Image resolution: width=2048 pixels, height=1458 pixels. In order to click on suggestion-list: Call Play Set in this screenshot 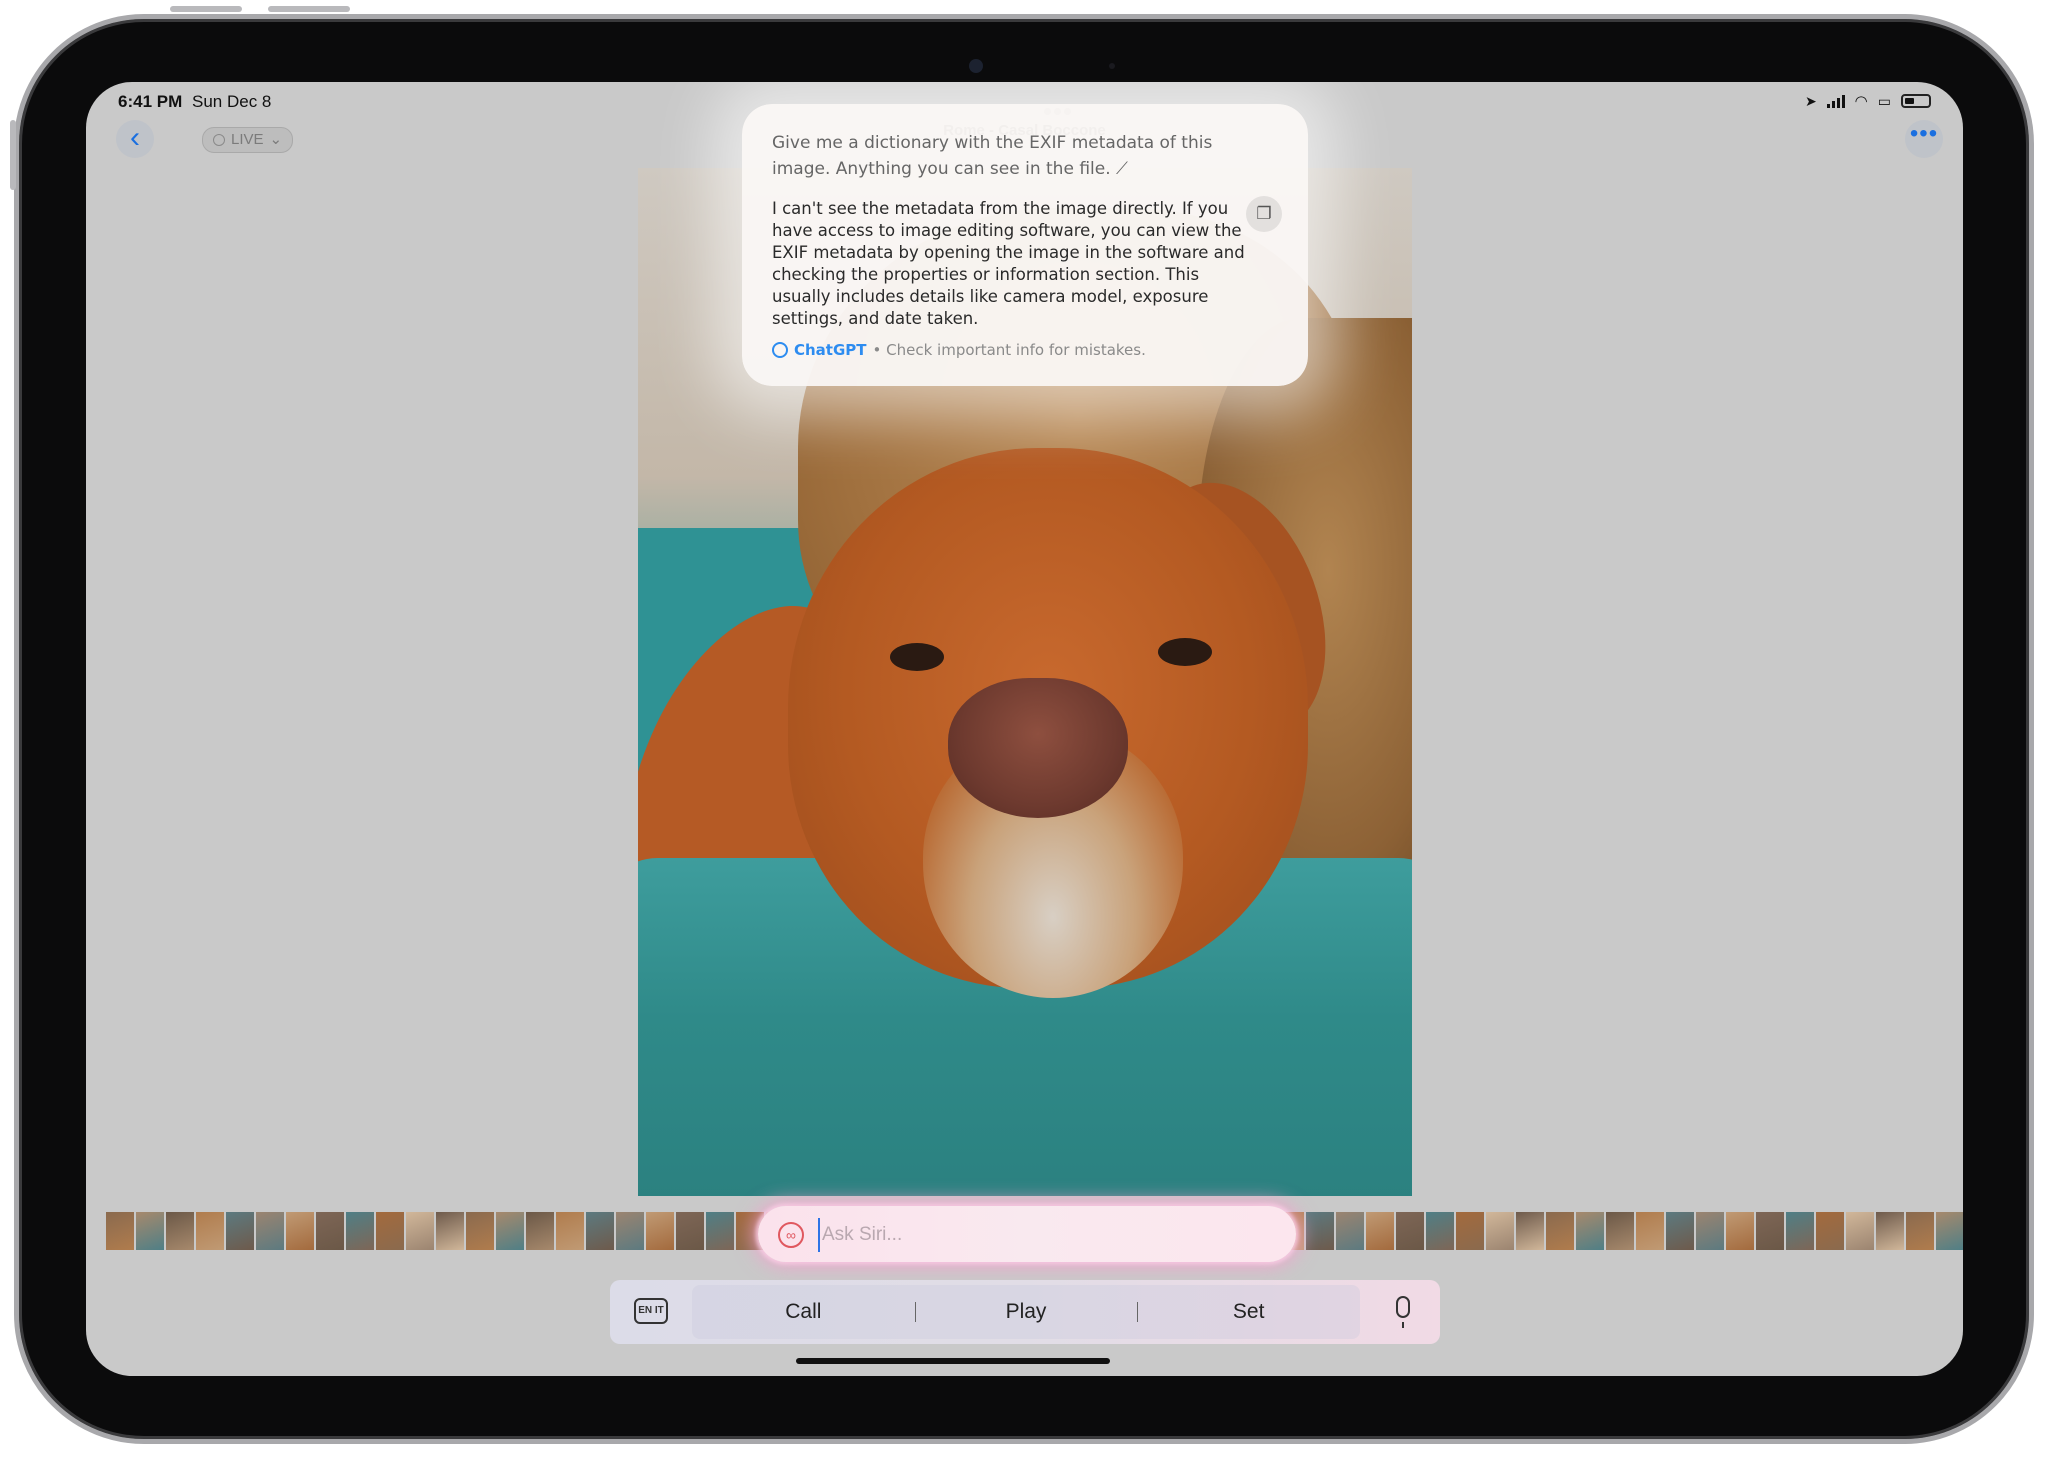, I will do `click(1026, 1312)`.